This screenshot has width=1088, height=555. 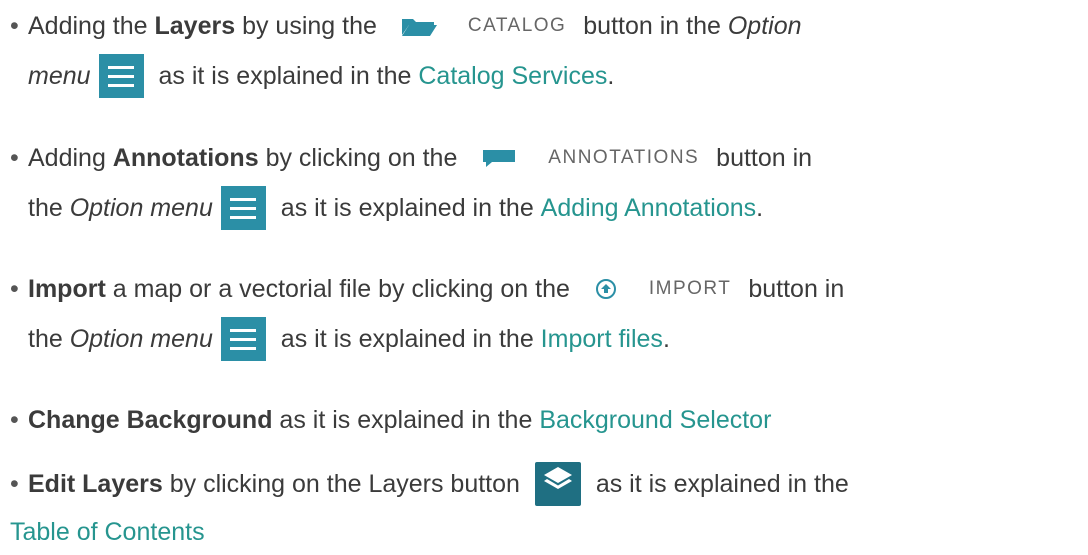 I want to click on import-button: IMPORT, so click(x=659, y=289).